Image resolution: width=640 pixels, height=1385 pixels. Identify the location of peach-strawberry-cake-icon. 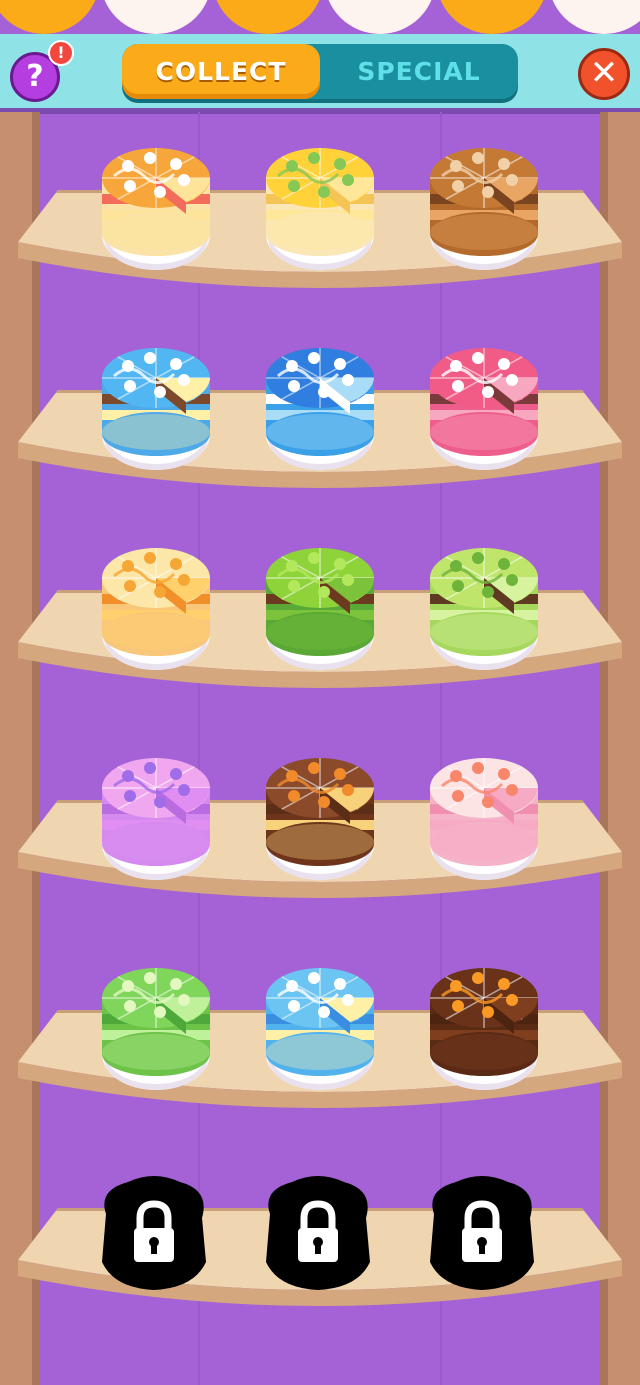
(484, 818).